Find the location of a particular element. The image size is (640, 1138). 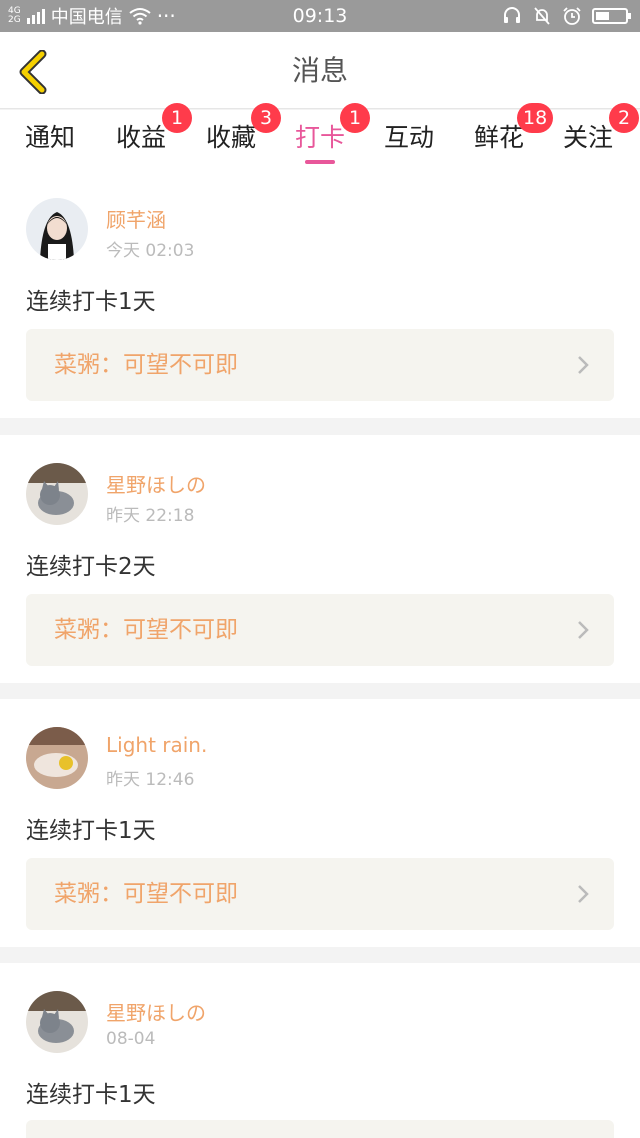

message-time: 昨天 22:18 is located at coordinates (150, 516).